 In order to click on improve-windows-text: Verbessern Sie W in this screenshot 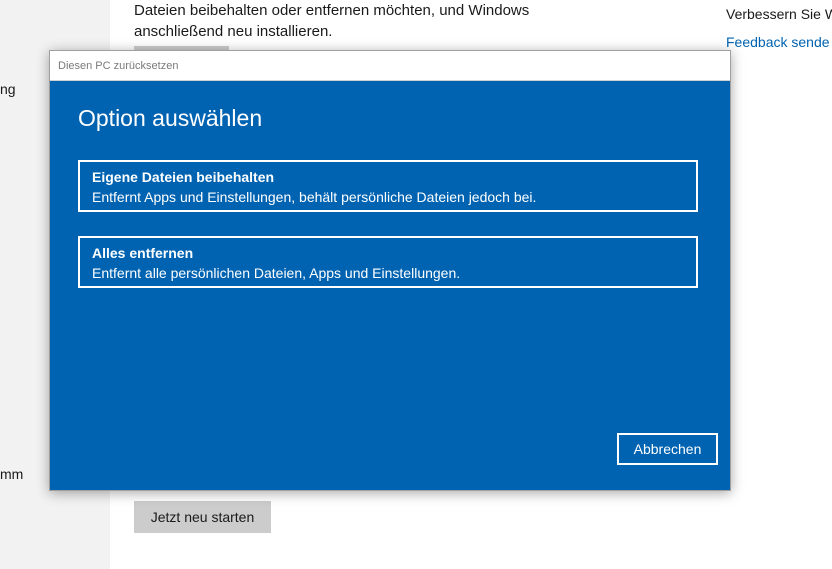, I will do `click(779, 14)`.